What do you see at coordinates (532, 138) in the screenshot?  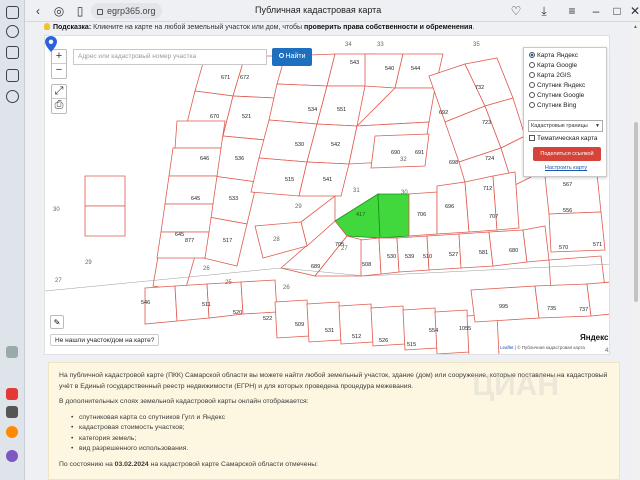 I see `checkbox-icon` at bounding box center [532, 138].